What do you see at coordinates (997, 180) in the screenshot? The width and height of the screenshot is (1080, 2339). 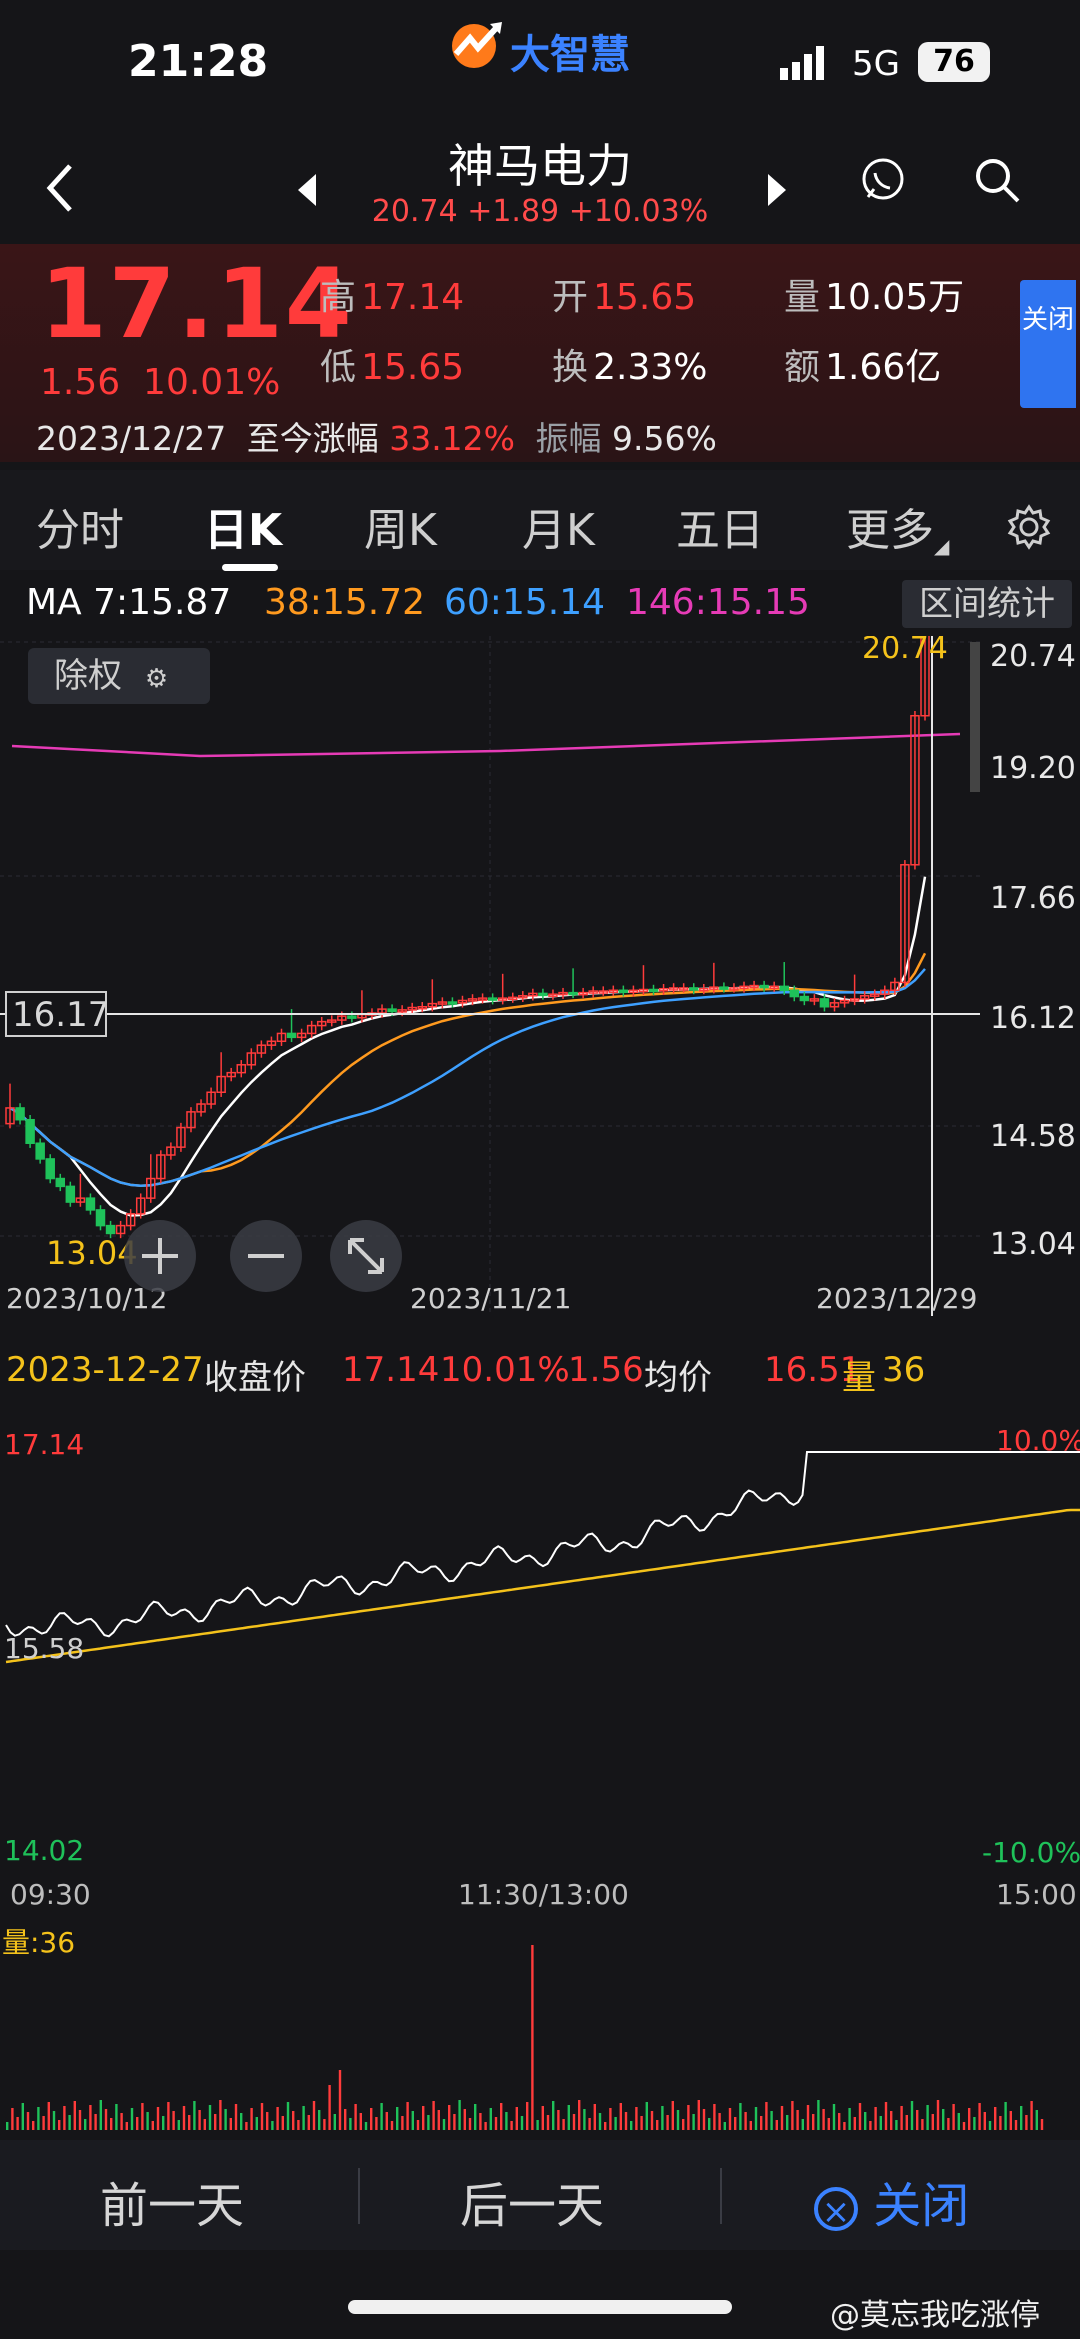 I see `search-icon` at bounding box center [997, 180].